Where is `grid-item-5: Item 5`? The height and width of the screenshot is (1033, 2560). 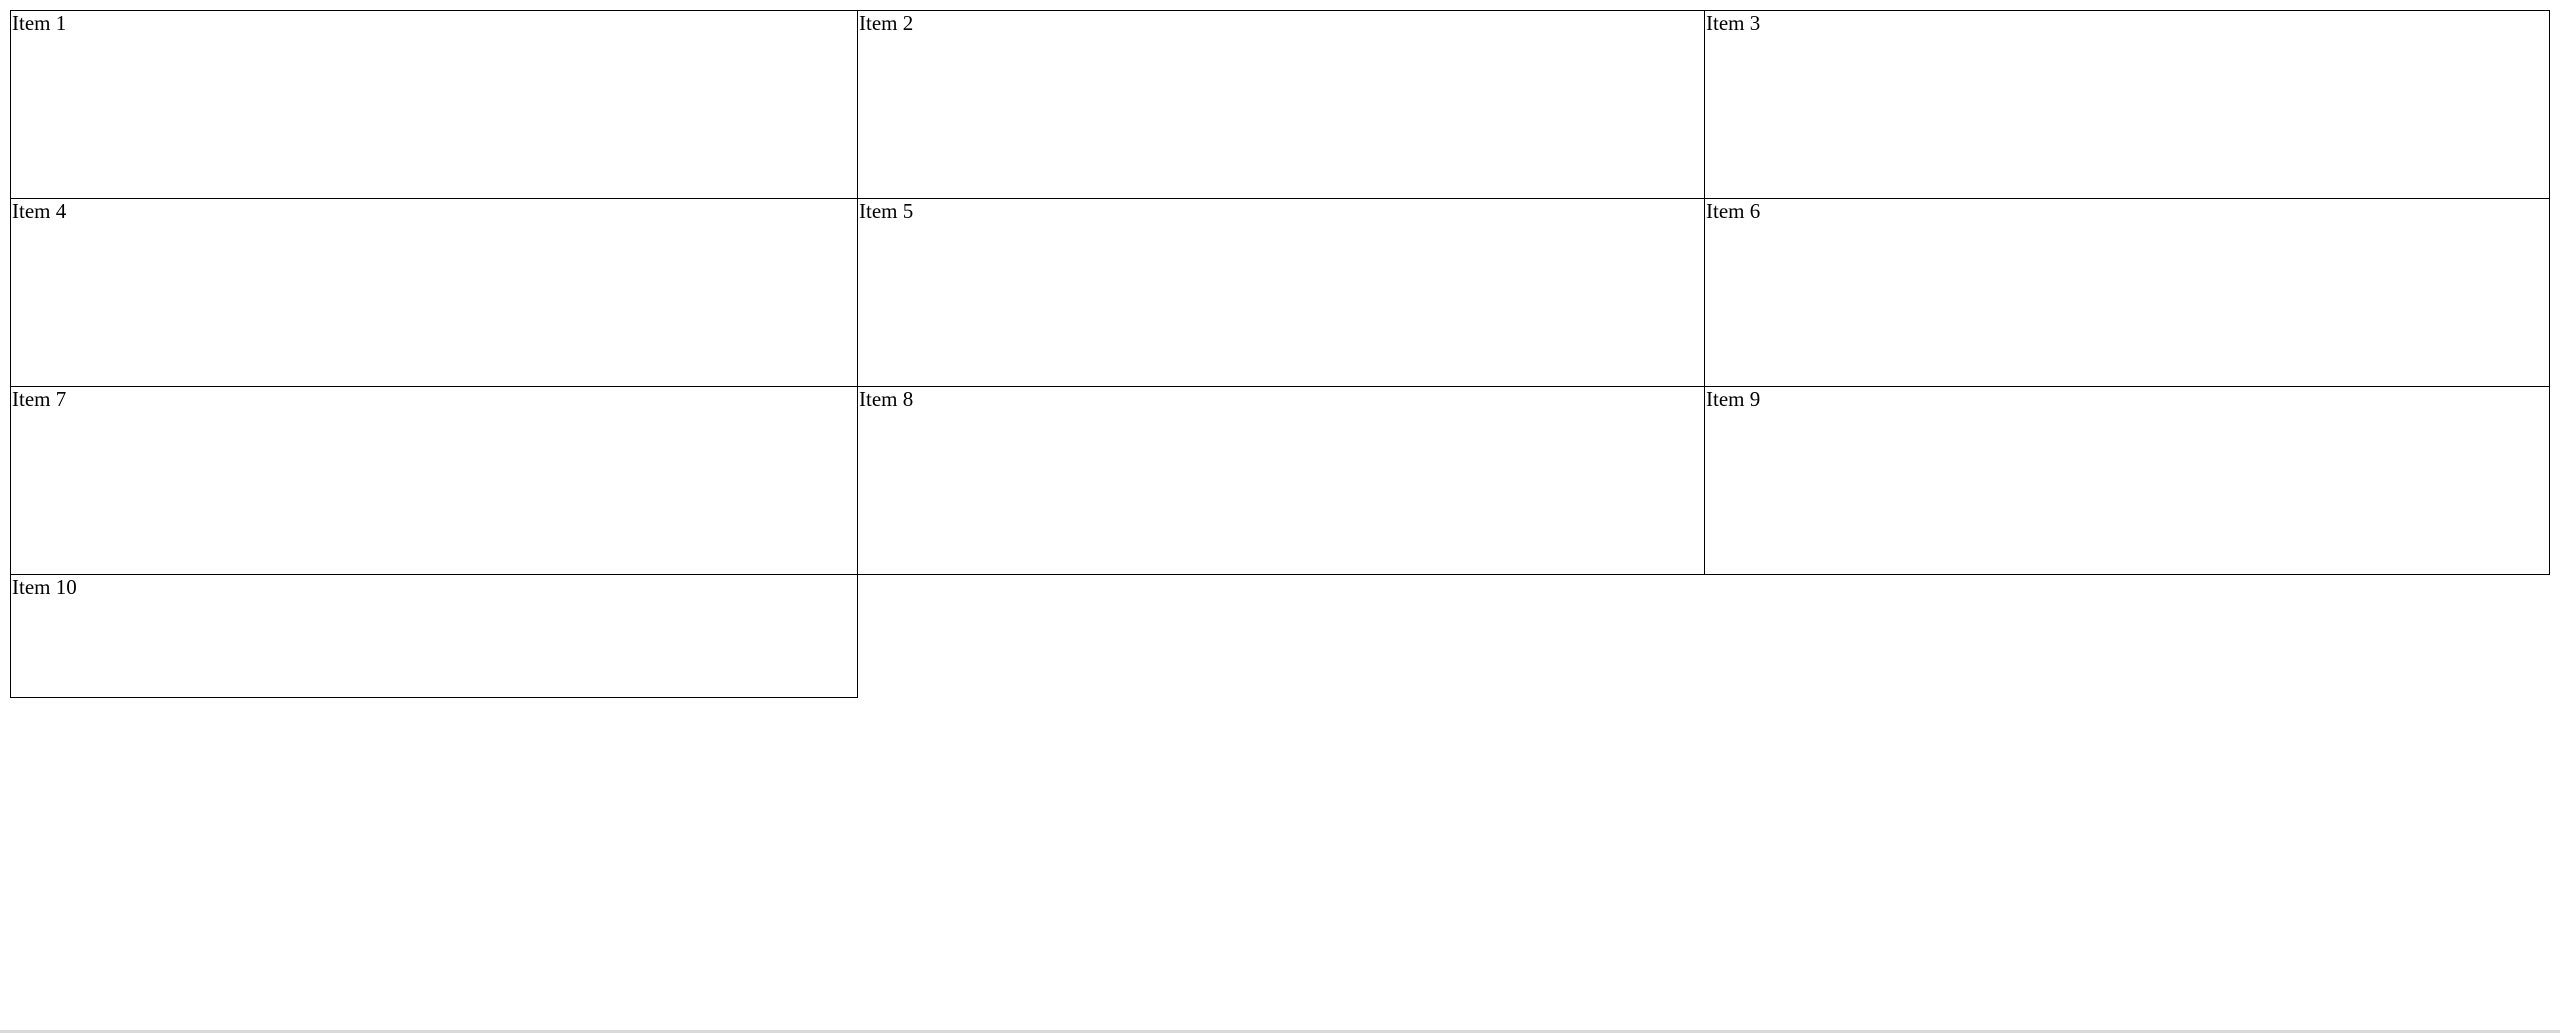 grid-item-5: Item 5 is located at coordinates (1281, 292).